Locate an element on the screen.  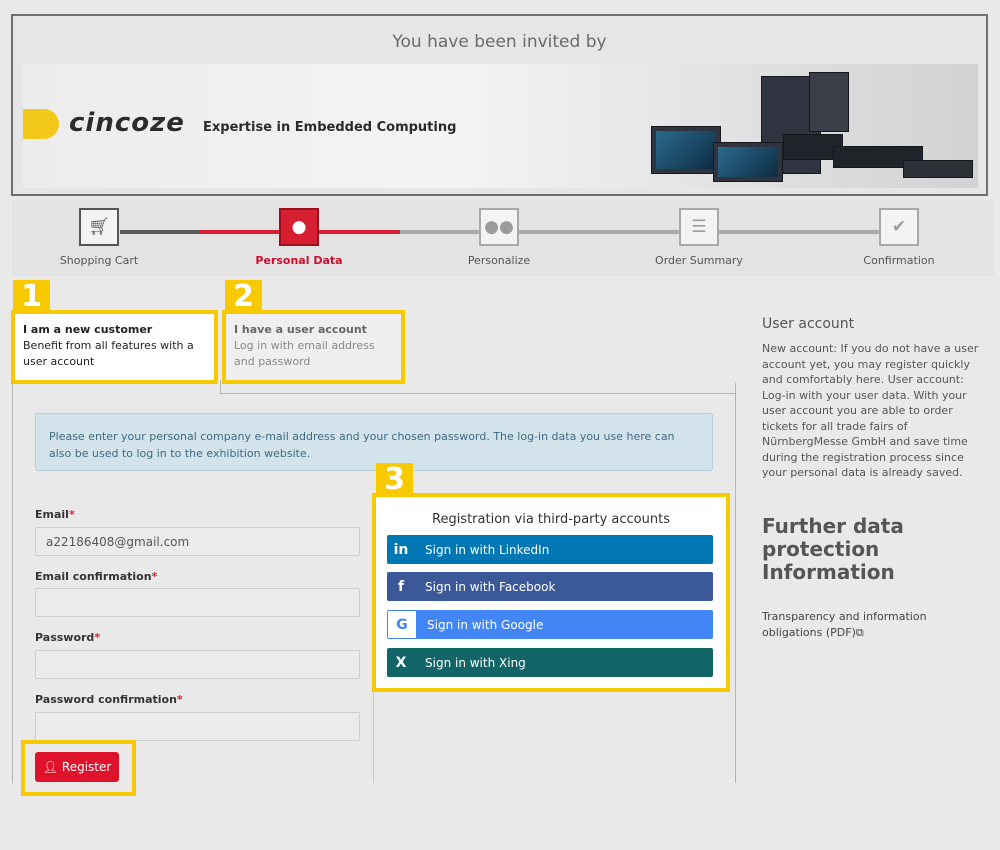
tab-description: Log in with email address and password is located at coordinates (304, 353).